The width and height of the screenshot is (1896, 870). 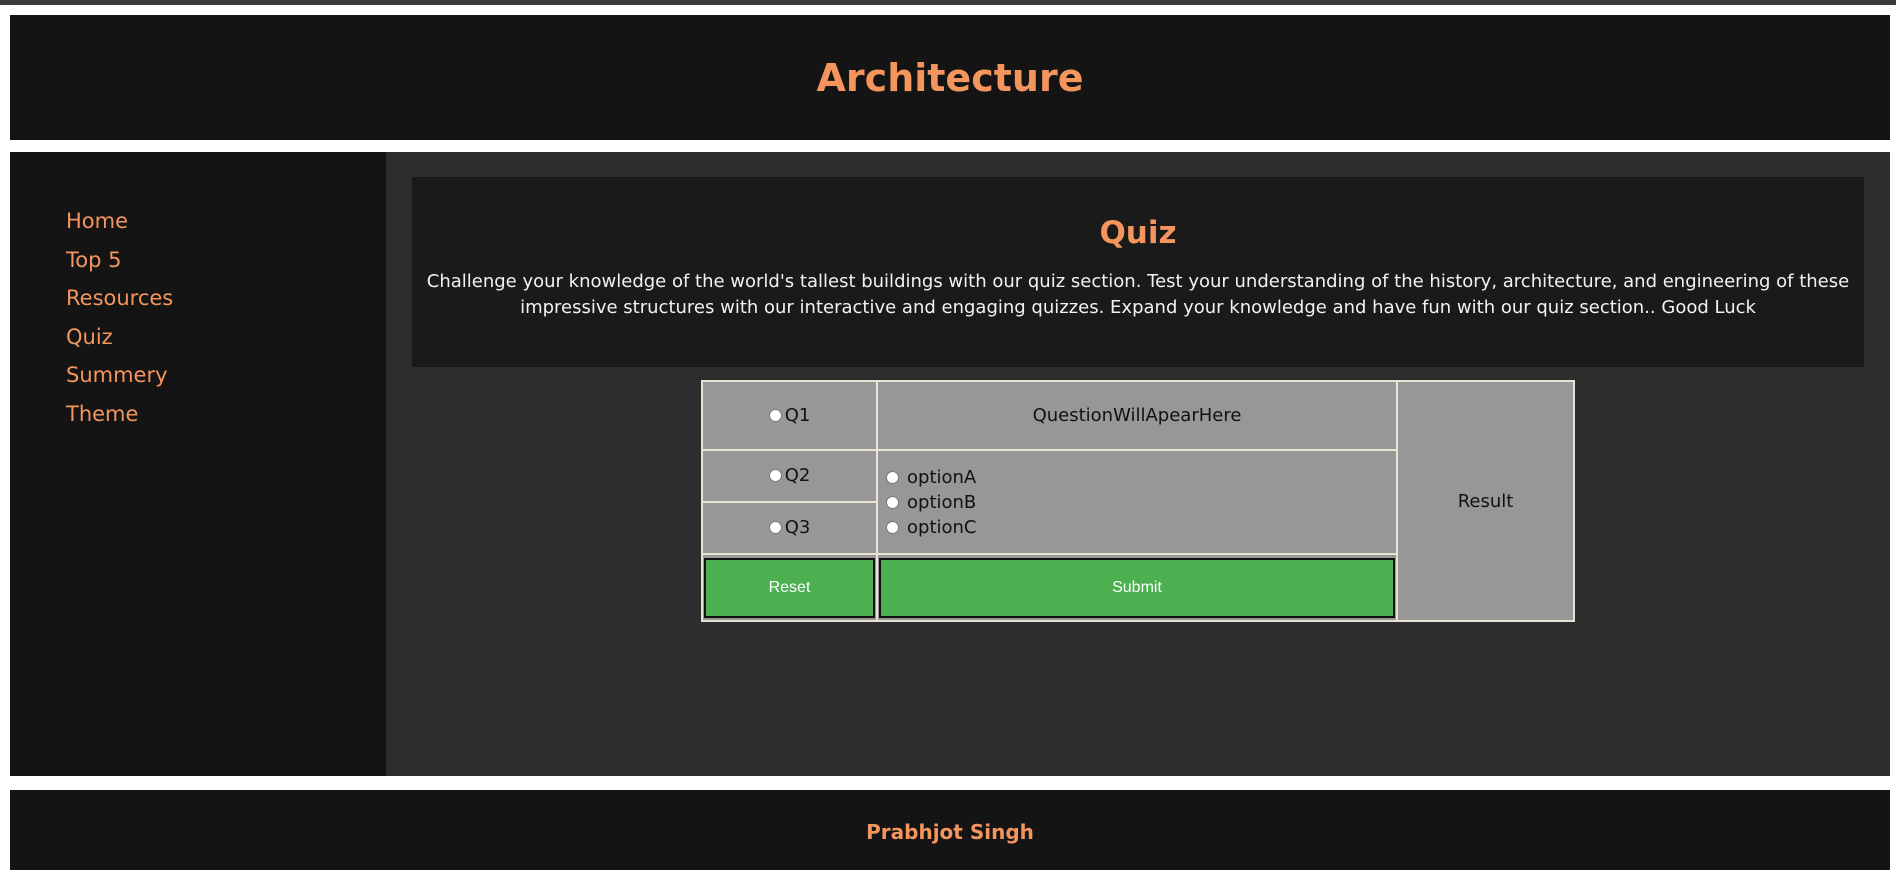 What do you see at coordinates (1138, 233) in the screenshot?
I see `page-title: Quiz` at bounding box center [1138, 233].